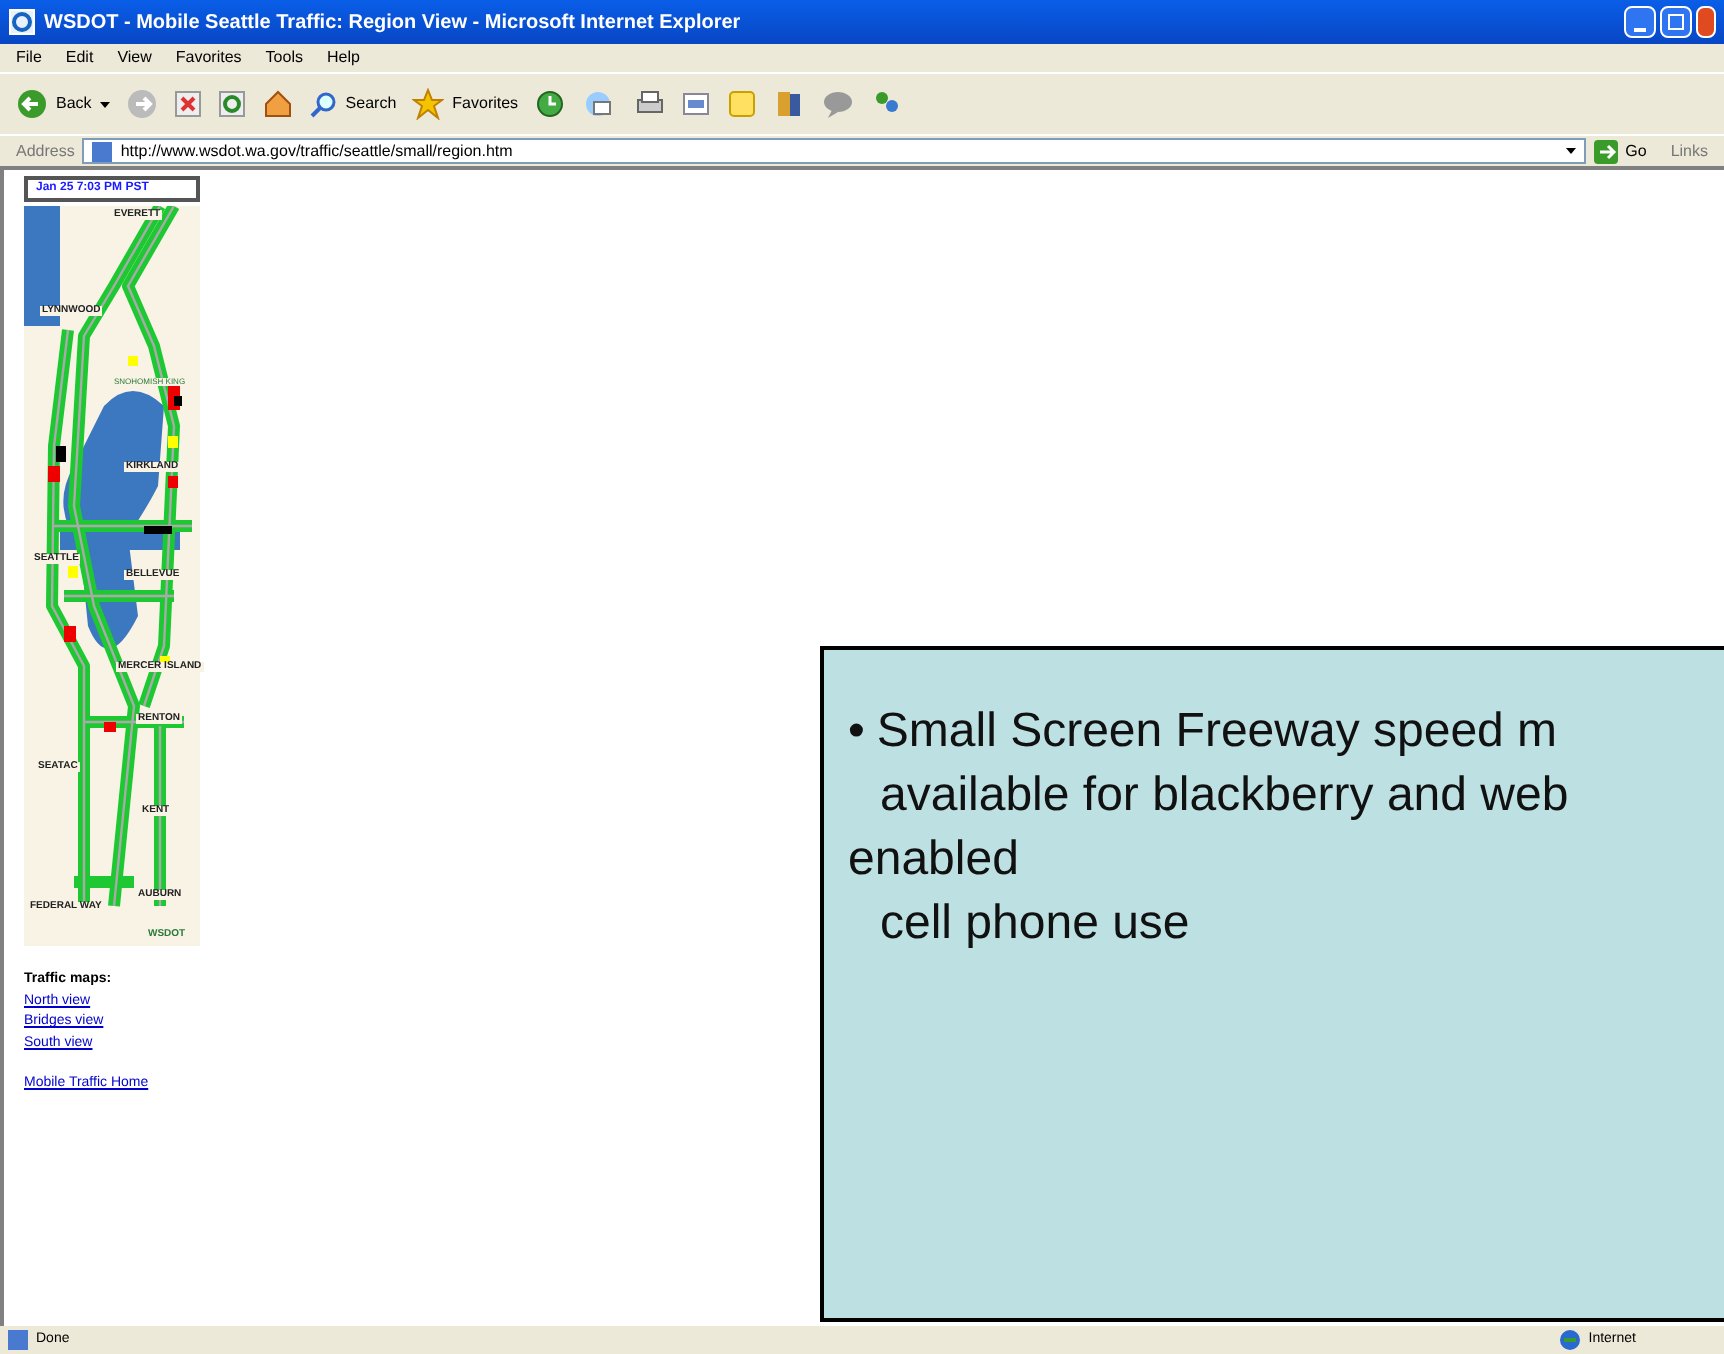  I want to click on maximize-button, so click(1676, 22).